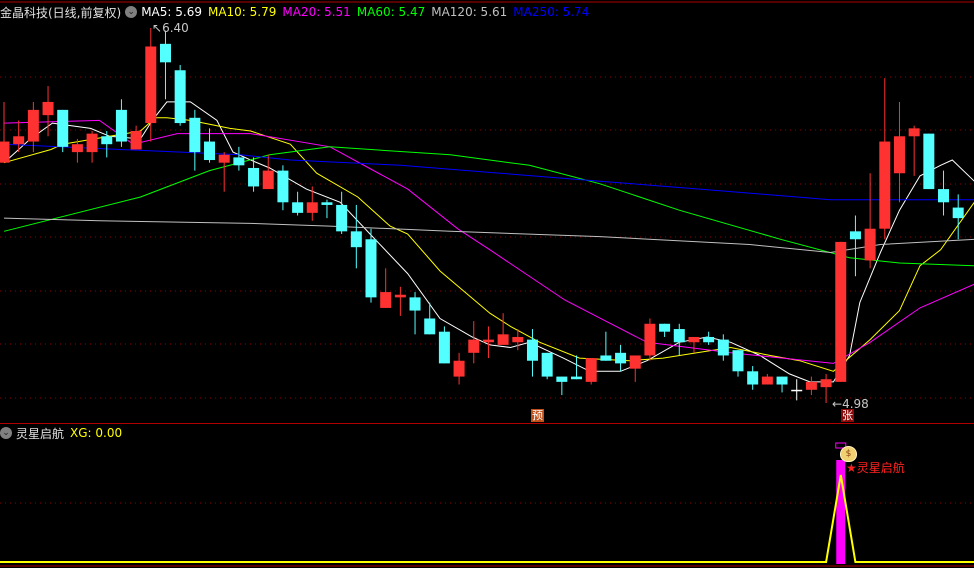  Describe the element at coordinates (157, 28) in the screenshot. I see `arrow-left-icon: ↖` at that location.